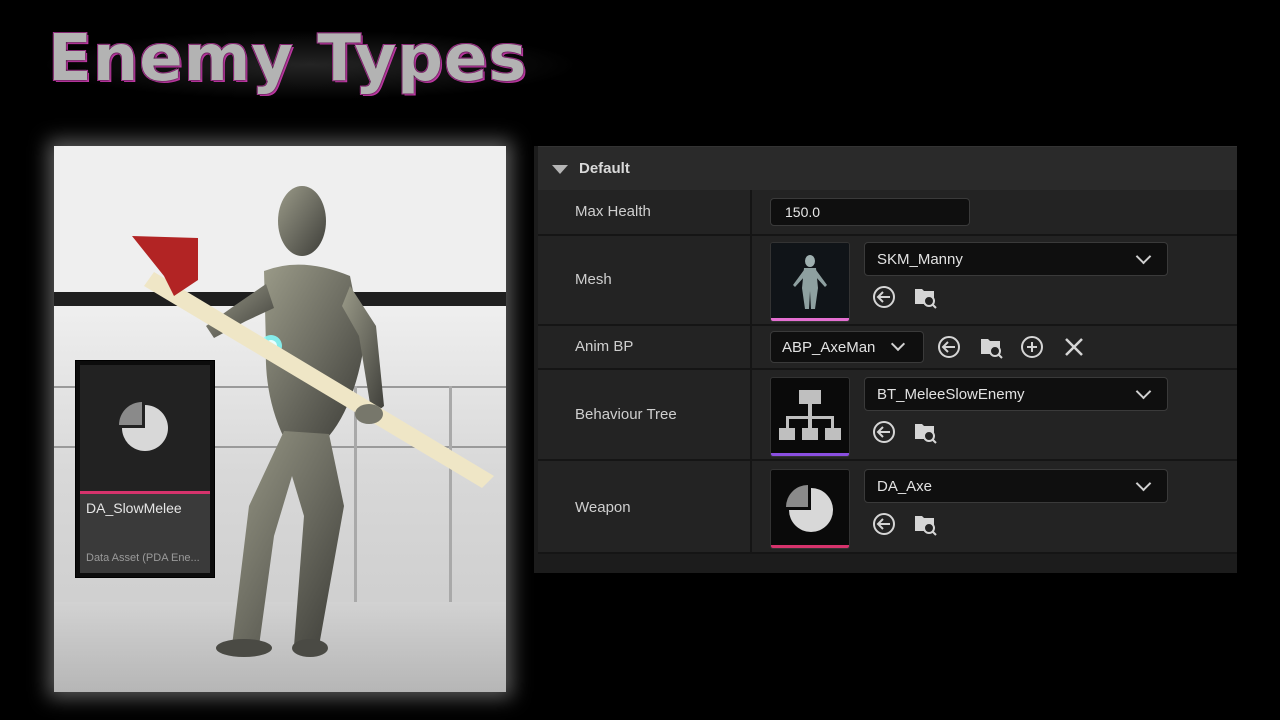 This screenshot has height=720, width=1280. Describe the element at coordinates (593, 279) in the screenshot. I see `property-label: Mesh` at that location.